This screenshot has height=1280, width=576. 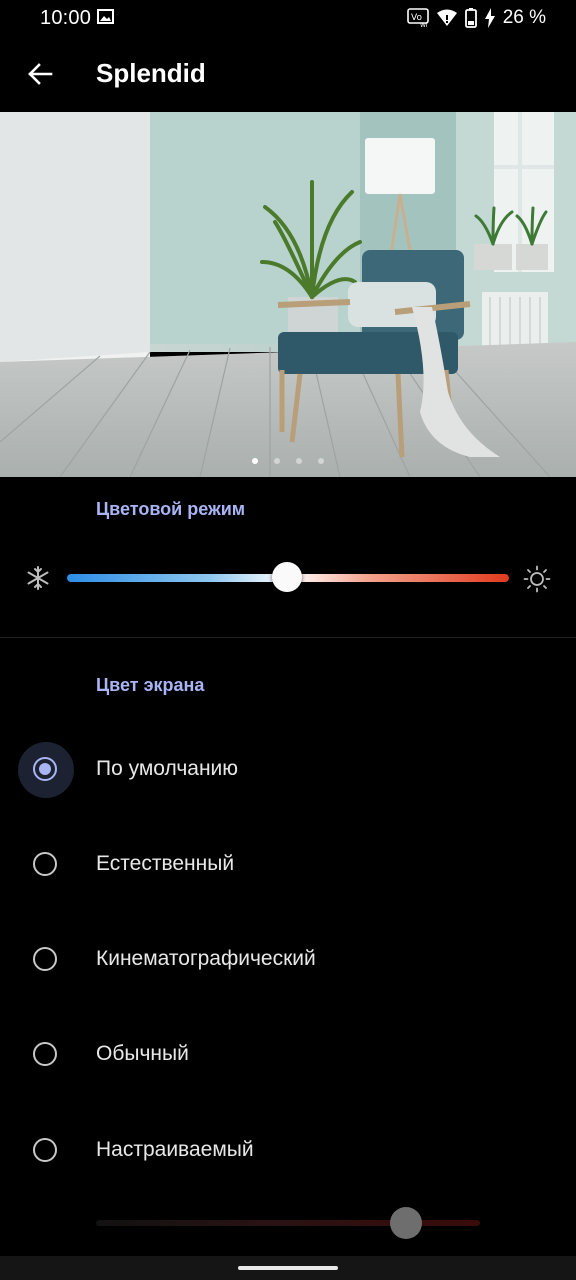 I want to click on back-button, so click(x=40, y=74).